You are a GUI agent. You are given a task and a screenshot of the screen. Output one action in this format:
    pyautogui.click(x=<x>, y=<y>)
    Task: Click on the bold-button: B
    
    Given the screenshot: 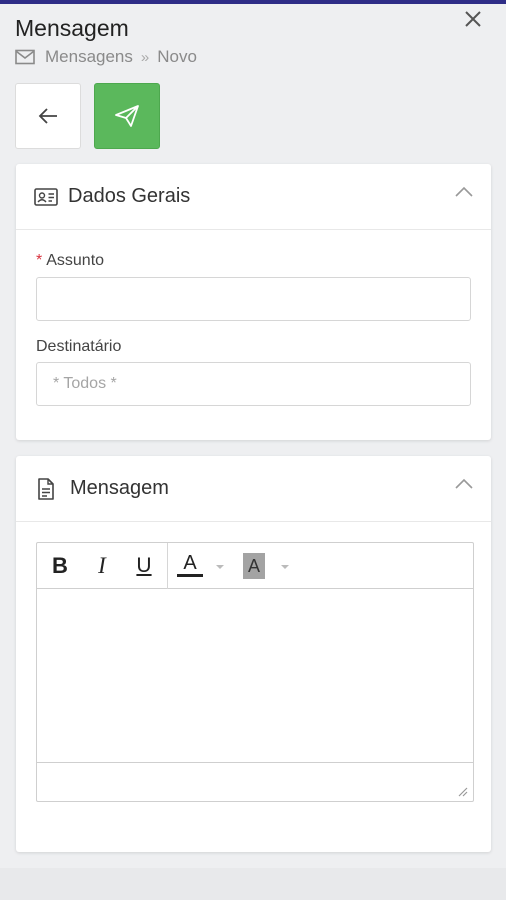 What is the action you would take?
    pyautogui.click(x=60, y=566)
    